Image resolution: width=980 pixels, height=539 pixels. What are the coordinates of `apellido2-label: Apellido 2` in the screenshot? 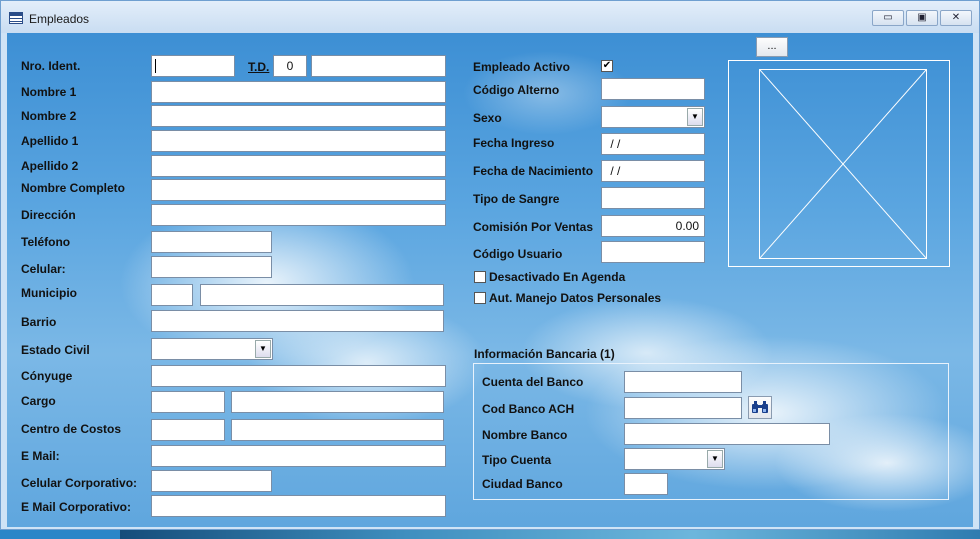 It's located at (50, 166).